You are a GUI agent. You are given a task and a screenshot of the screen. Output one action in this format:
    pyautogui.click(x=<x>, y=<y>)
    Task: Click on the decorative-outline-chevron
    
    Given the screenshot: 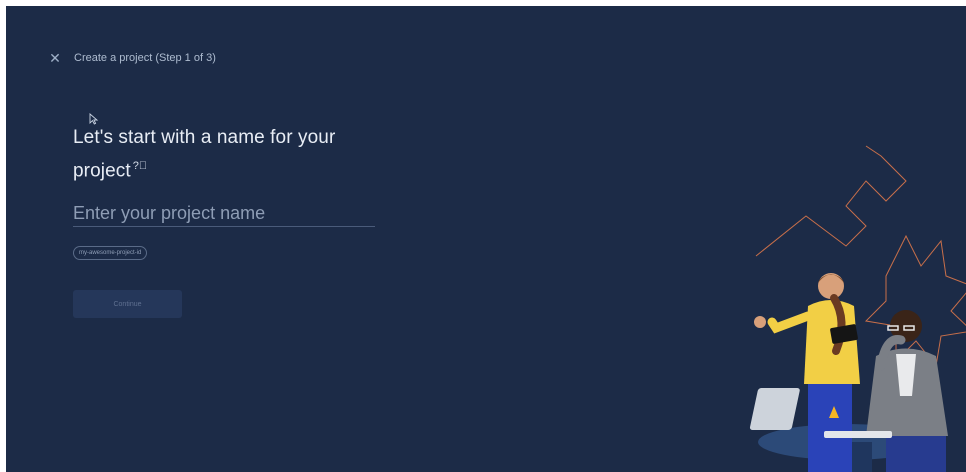 What is the action you would take?
    pyautogui.click(x=831, y=201)
    